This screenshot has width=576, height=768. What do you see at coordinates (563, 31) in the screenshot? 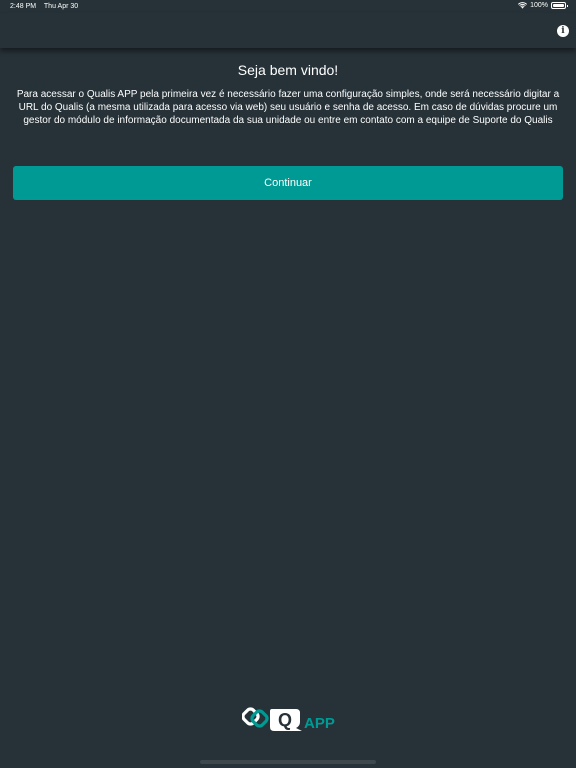
I see `info-icon: i` at bounding box center [563, 31].